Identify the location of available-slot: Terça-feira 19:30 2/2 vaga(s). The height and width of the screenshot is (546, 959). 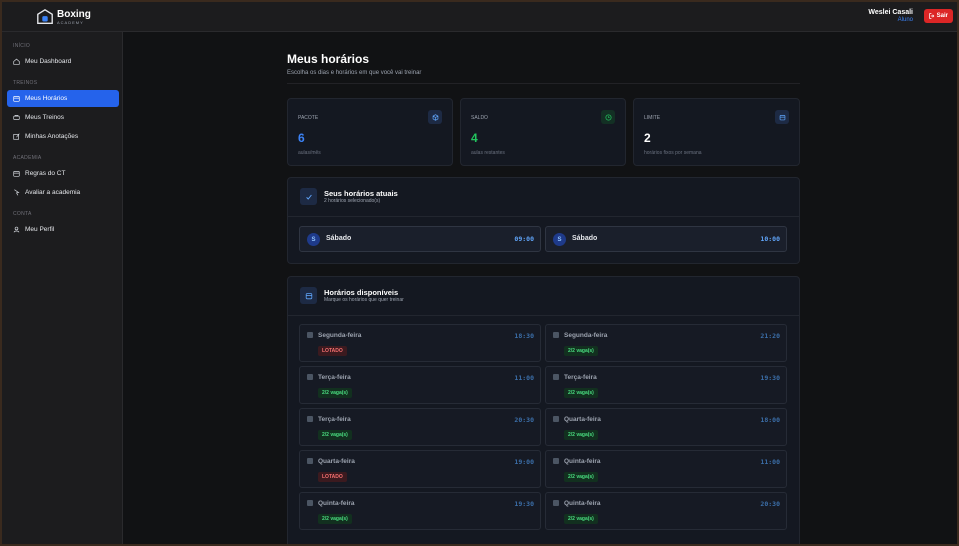
(666, 385).